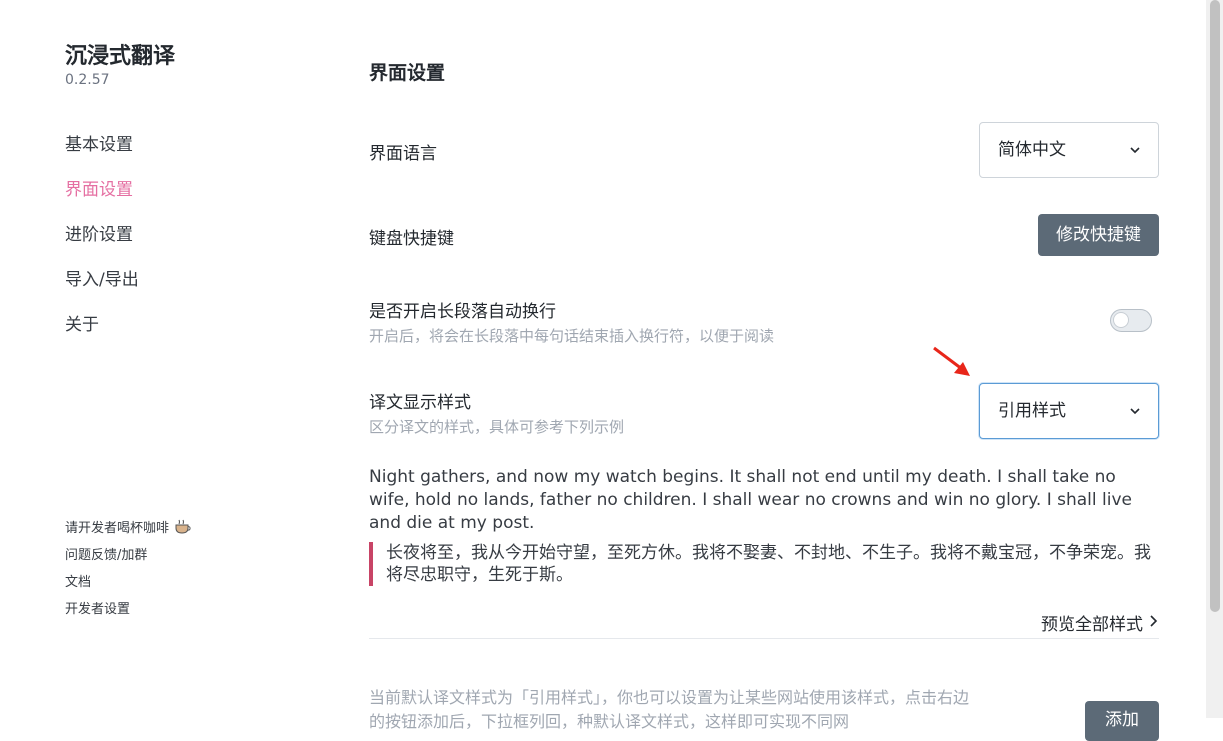  I want to click on divider, so click(764, 638).